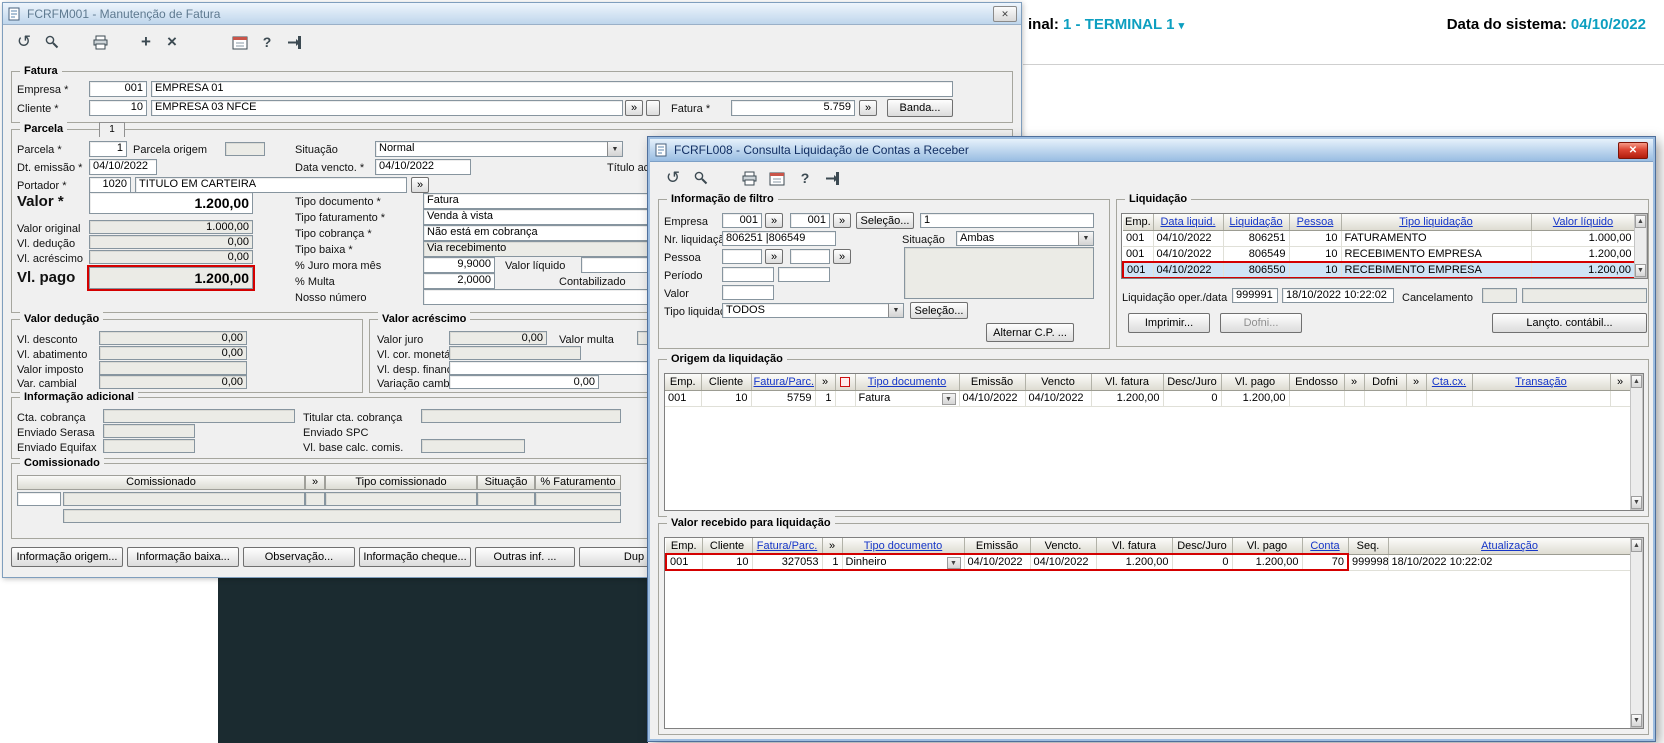 The width and height of the screenshot is (1664, 743). Describe the element at coordinates (1255, 295) in the screenshot. I see `liquidacao-oper-field: 999991` at that location.